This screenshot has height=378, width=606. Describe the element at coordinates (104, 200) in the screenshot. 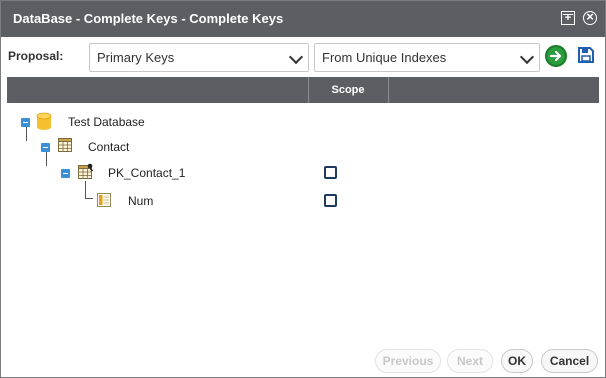

I see `column-icon` at that location.